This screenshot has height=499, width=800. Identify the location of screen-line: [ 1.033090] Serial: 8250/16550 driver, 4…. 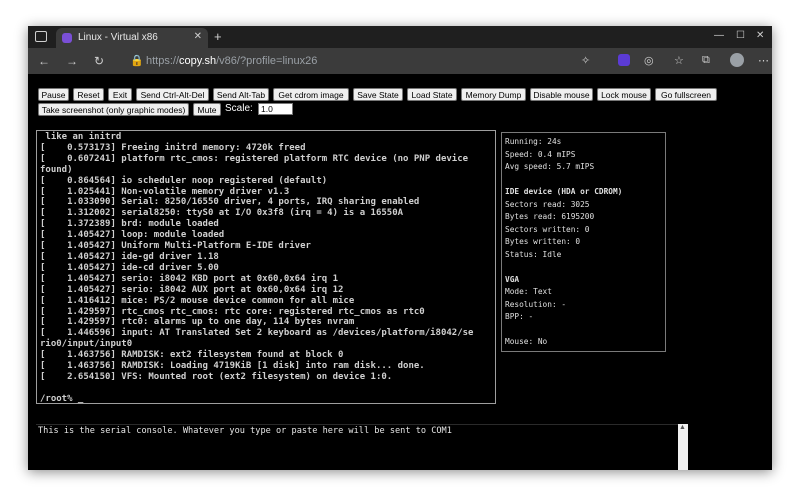
(230, 202).